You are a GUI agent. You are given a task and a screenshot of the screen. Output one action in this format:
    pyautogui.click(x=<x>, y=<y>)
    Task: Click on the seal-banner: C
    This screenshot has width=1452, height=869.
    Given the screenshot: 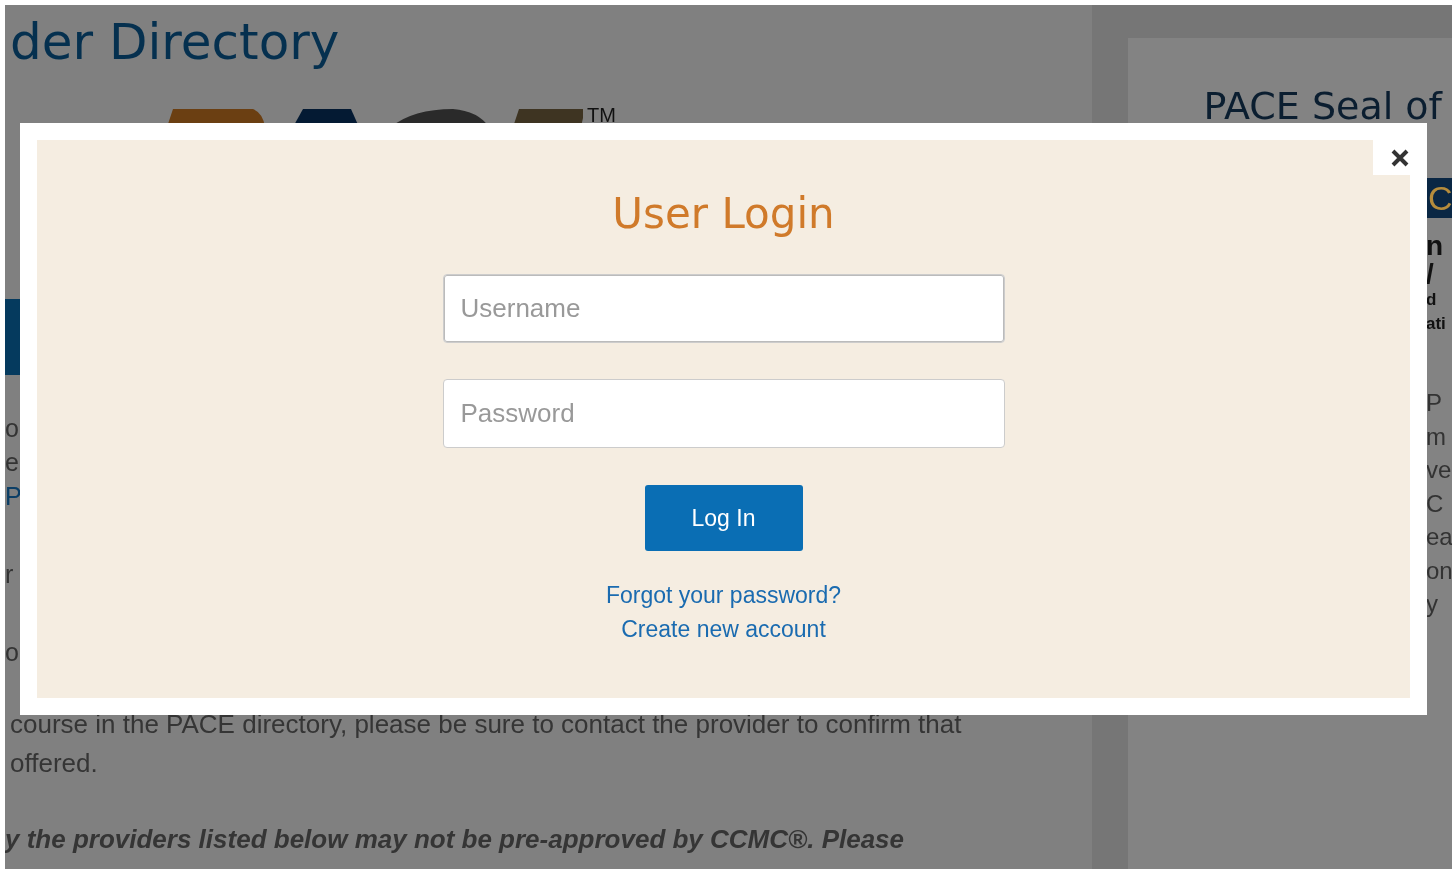 What is the action you would take?
    pyautogui.click(x=1439, y=198)
    